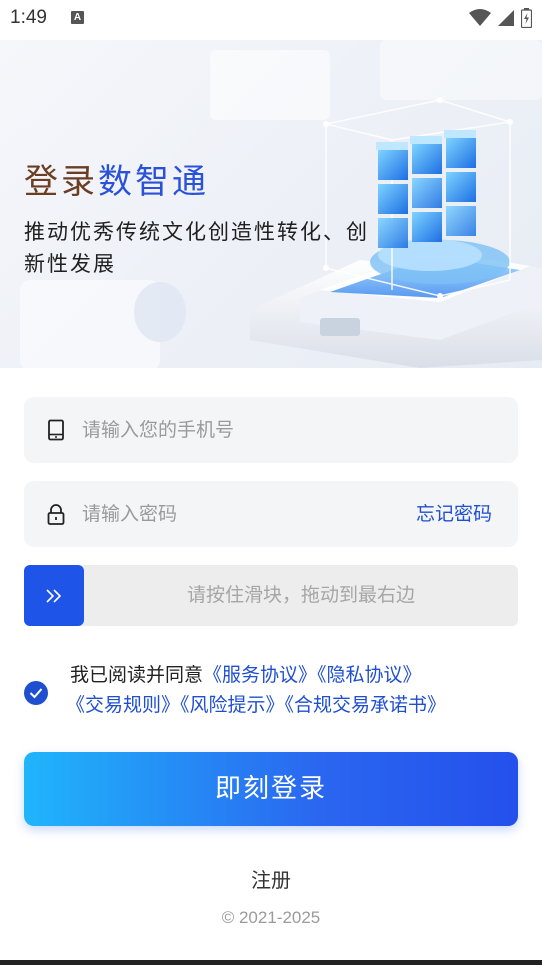  I want to click on register-link: 注册, so click(271, 878).